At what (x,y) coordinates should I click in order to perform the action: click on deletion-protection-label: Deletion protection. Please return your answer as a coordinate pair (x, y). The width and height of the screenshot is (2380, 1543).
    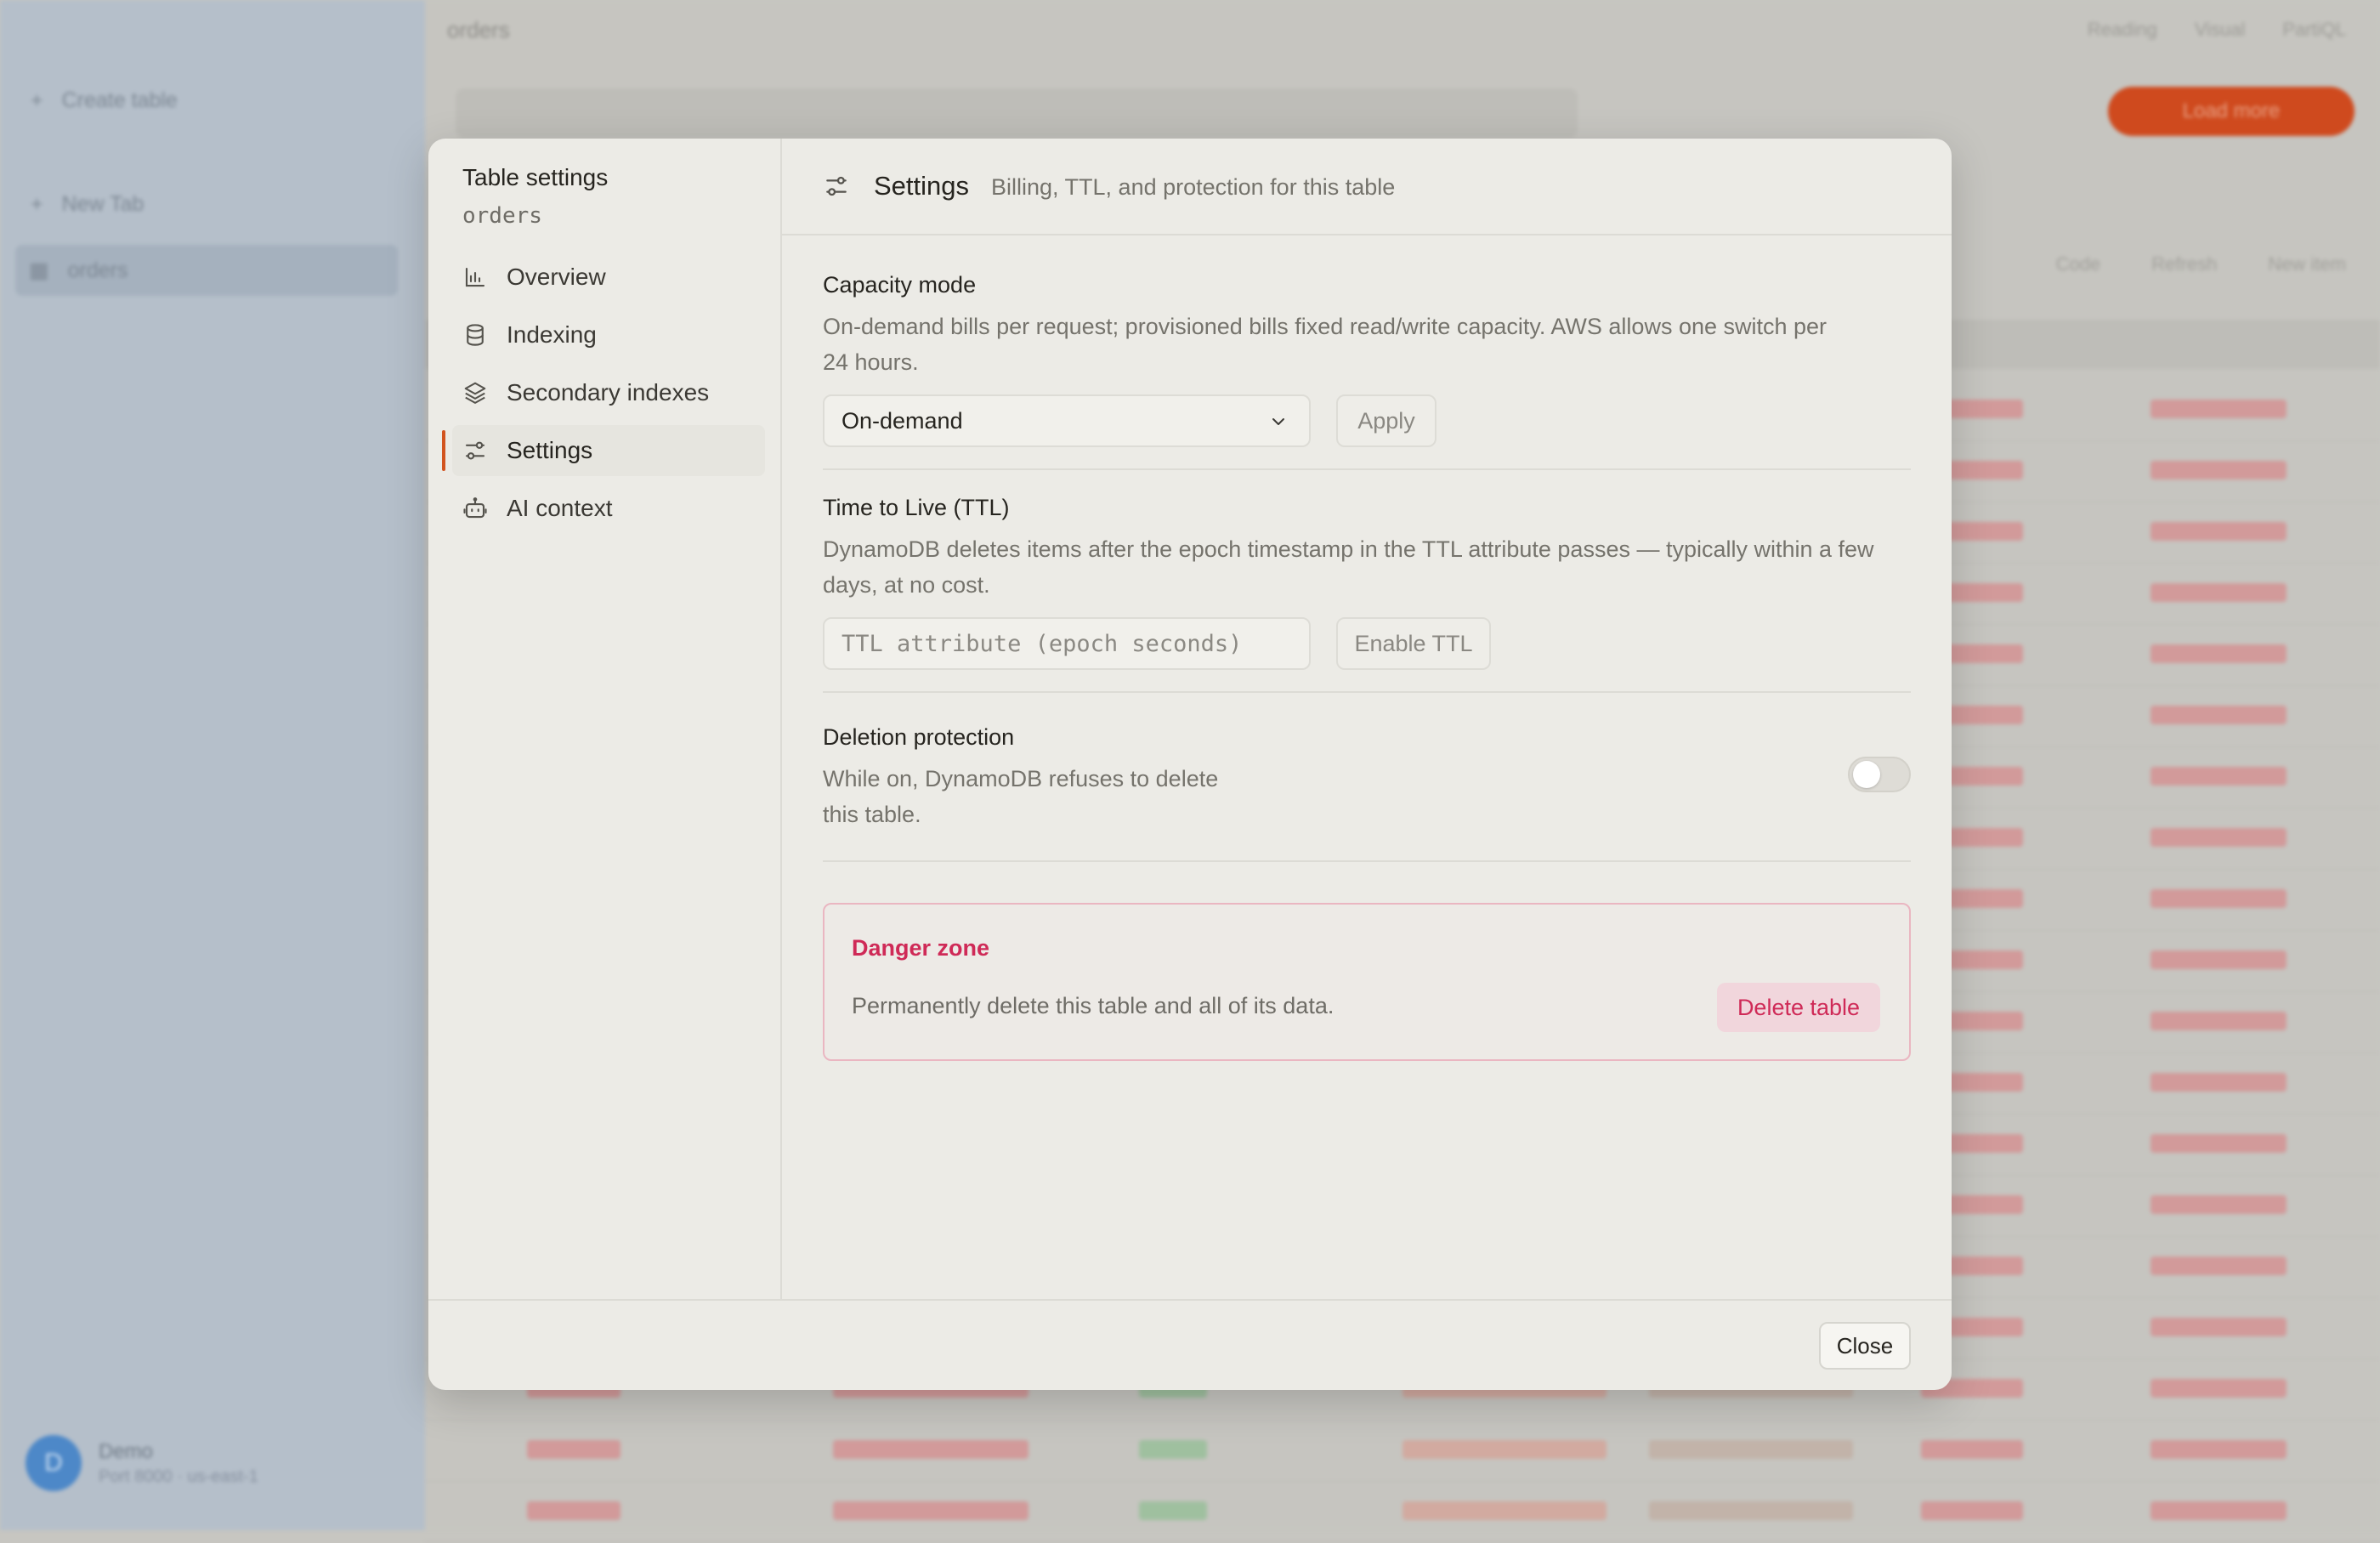
    Looking at the image, I should click on (919, 737).